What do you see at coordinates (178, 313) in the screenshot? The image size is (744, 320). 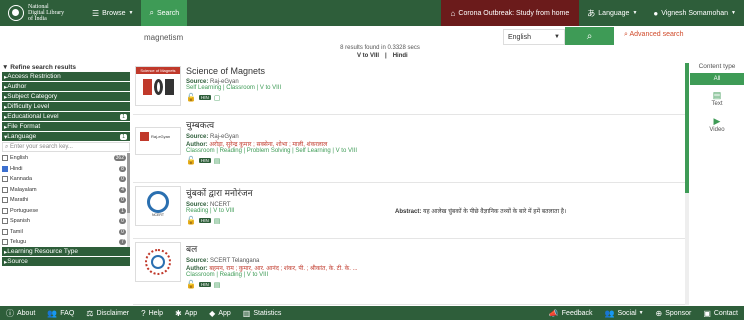 I see `android-icon: ✱` at bounding box center [178, 313].